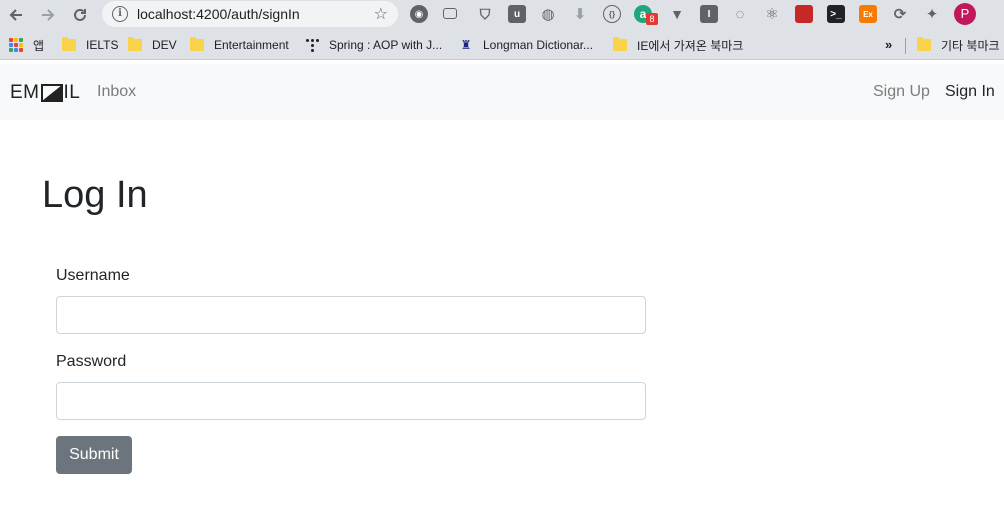 The image size is (1004, 518). I want to click on nav-inbox-link: Inbox, so click(116, 92).